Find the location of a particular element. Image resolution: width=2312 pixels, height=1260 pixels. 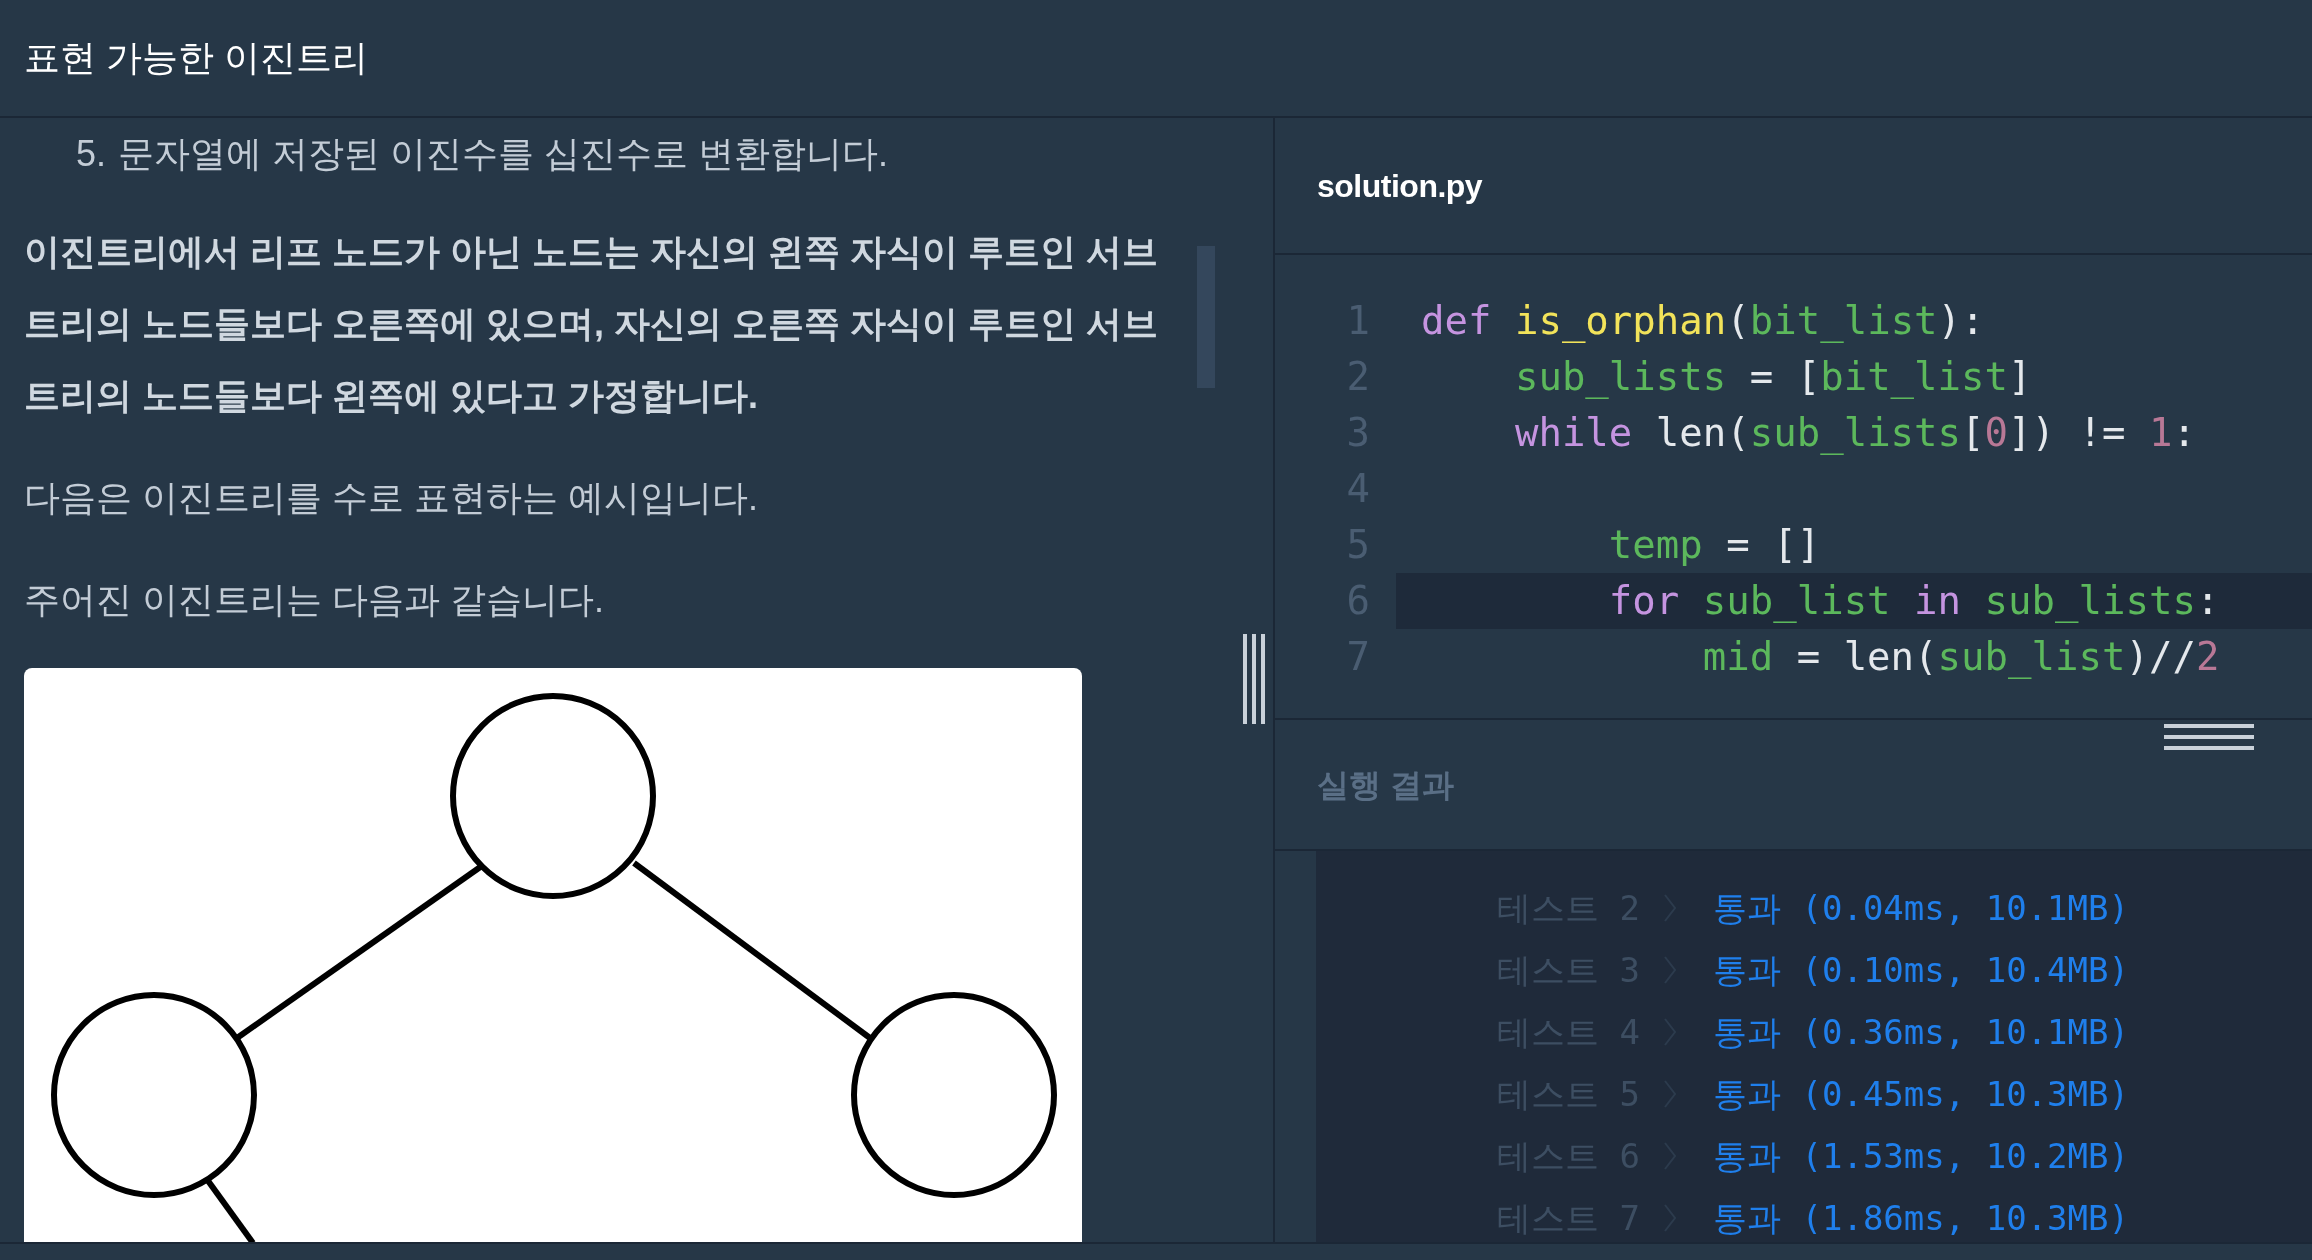

code-line: temp = [] is located at coordinates (1714, 544).